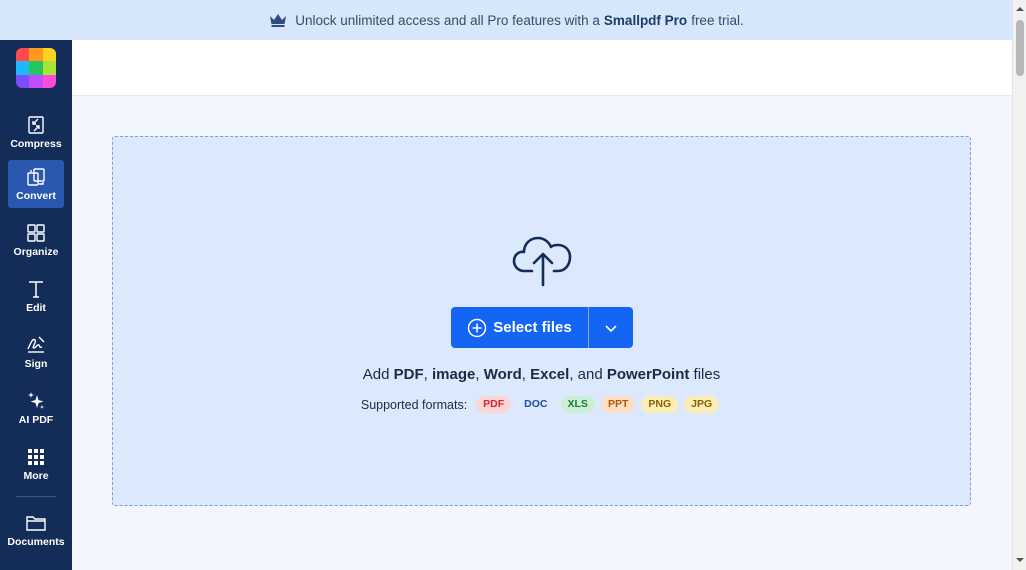 The image size is (1026, 570). Describe the element at coordinates (36, 457) in the screenshot. I see `grid-icon` at that location.